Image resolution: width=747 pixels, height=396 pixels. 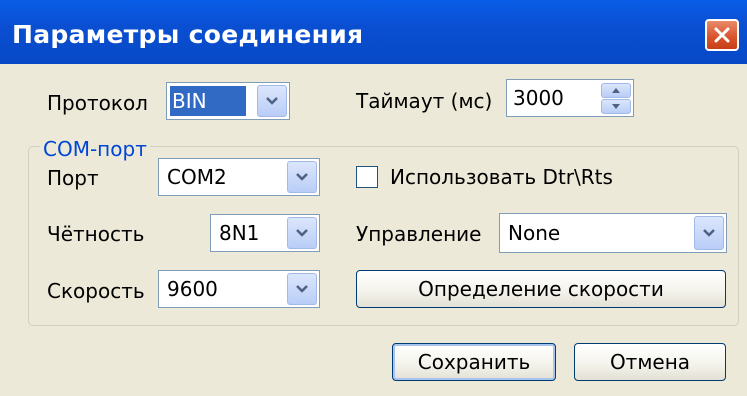 I want to click on port-dropdown-button, so click(x=302, y=177).